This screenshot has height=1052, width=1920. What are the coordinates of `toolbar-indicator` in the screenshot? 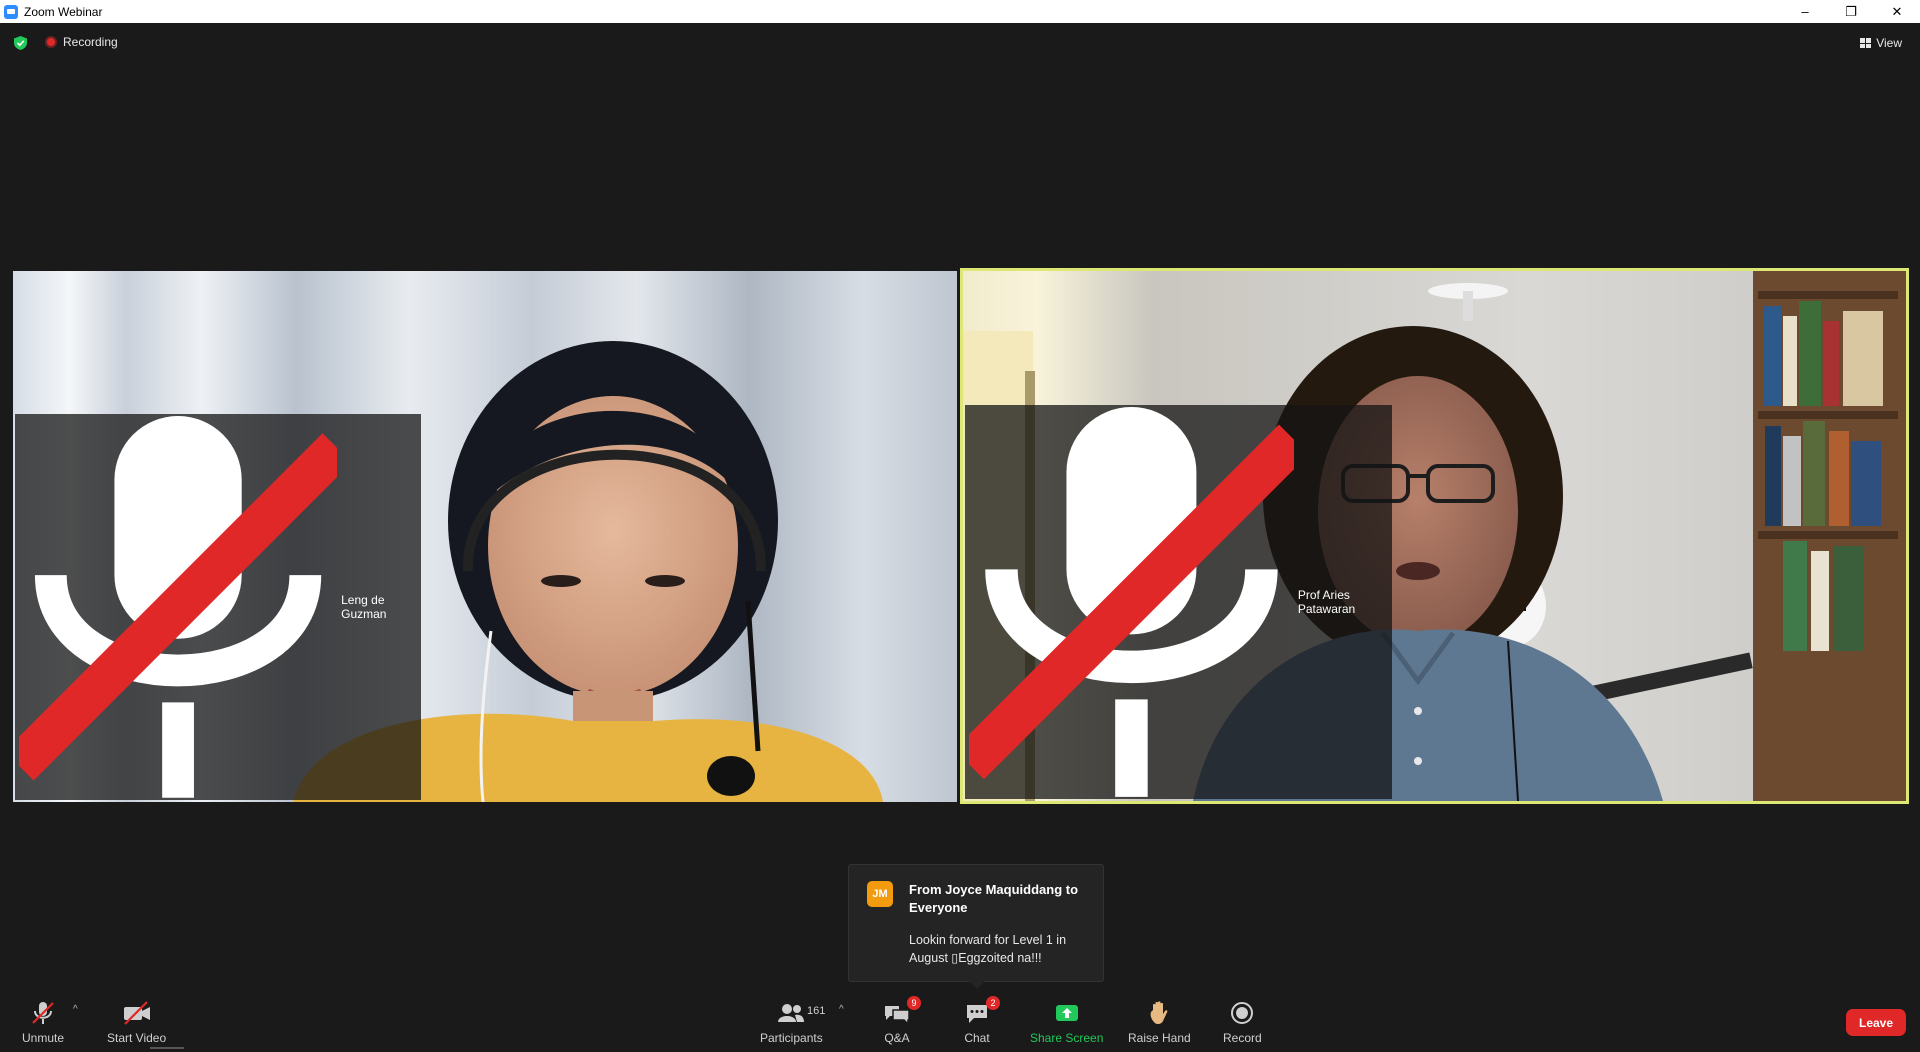 It's located at (167, 1048).